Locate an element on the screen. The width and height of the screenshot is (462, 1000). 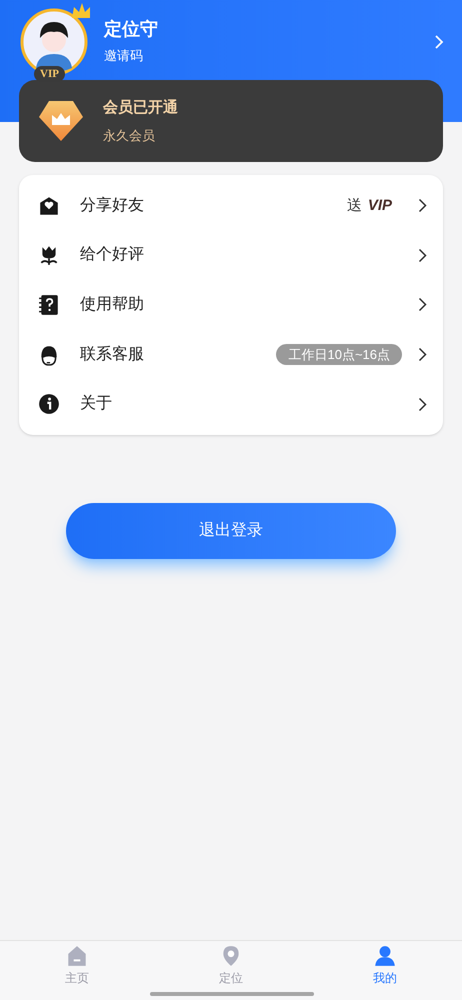
menu-item: 给个好评 is located at coordinates (231, 255).